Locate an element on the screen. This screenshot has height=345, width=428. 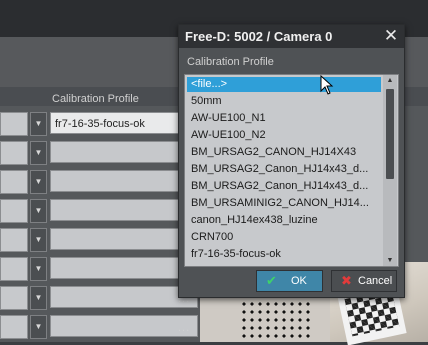
calibration-grid-image is located at coordinates (275, 321).